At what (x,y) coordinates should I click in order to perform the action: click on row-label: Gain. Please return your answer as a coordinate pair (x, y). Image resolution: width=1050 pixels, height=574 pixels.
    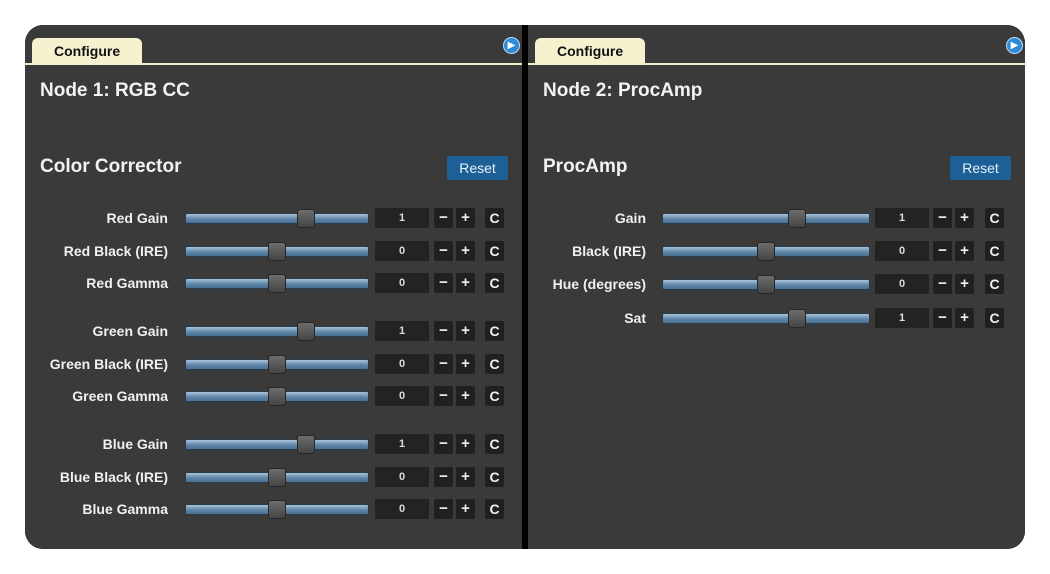
    Looking at the image, I should click on (630, 218).